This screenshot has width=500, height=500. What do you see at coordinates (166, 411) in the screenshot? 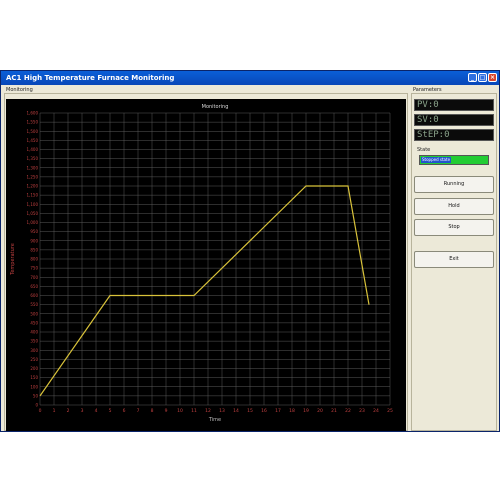
I see `x-tick-label: 9` at bounding box center [166, 411].